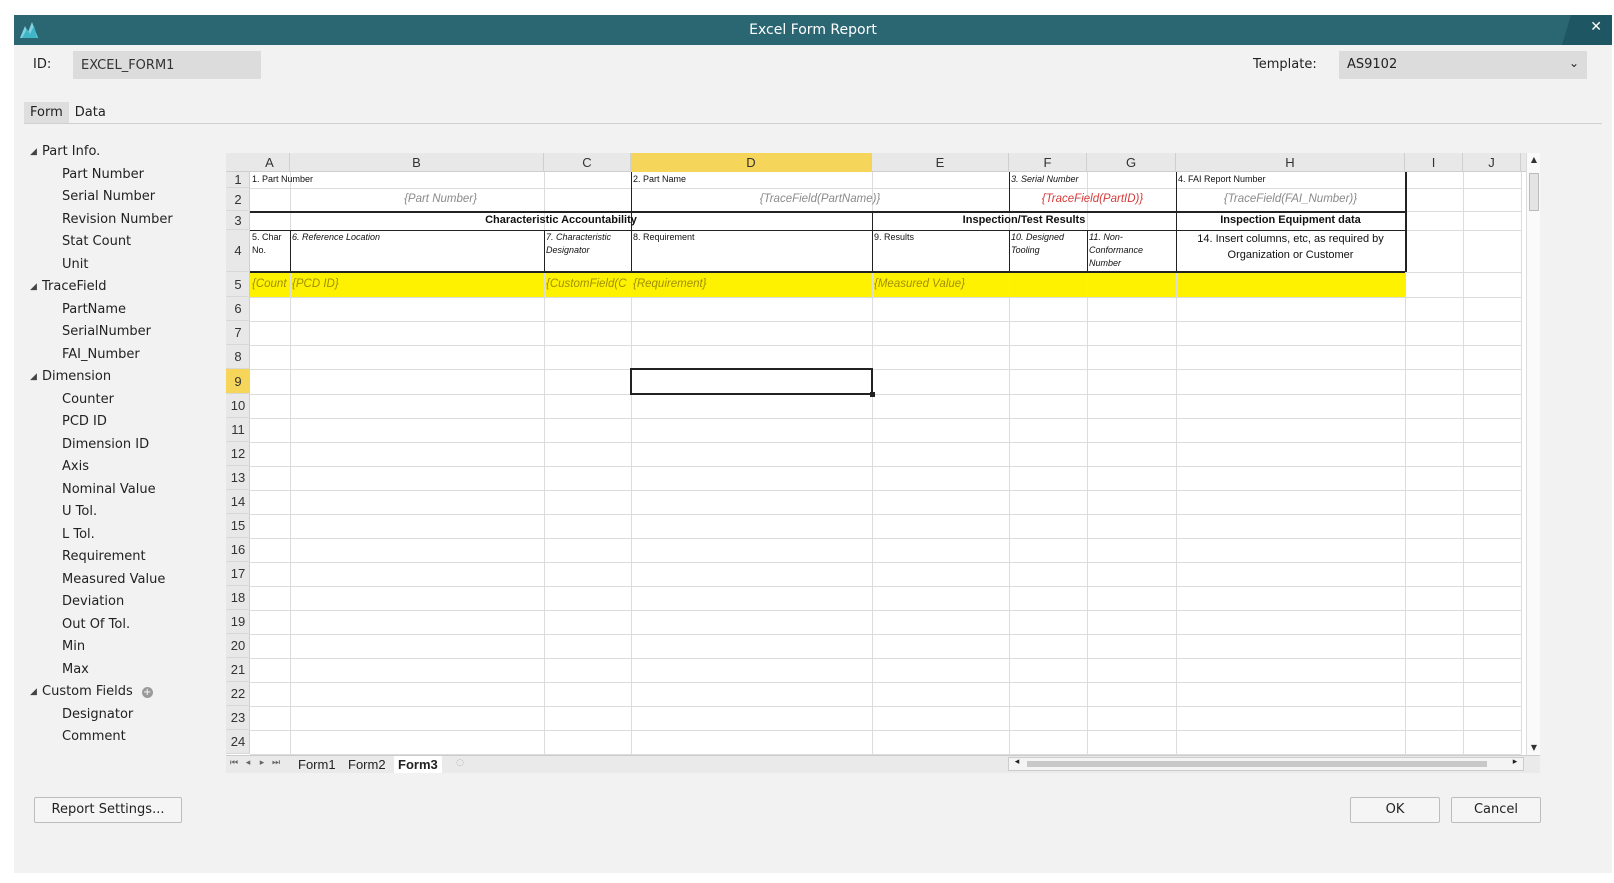  What do you see at coordinates (440, 199) in the screenshot?
I see `cell-b2: {Part Number}` at bounding box center [440, 199].